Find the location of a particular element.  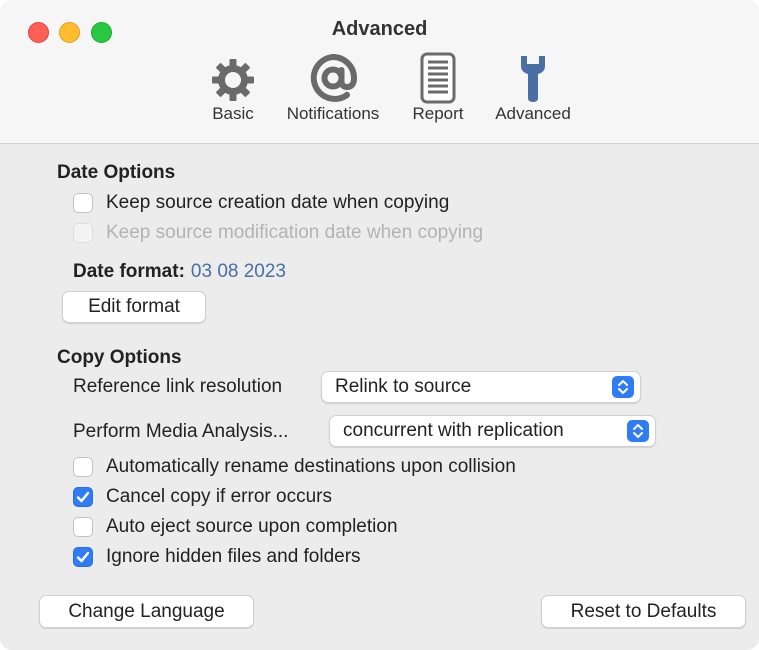

ignore-hidden-checkbox is located at coordinates (83, 557).